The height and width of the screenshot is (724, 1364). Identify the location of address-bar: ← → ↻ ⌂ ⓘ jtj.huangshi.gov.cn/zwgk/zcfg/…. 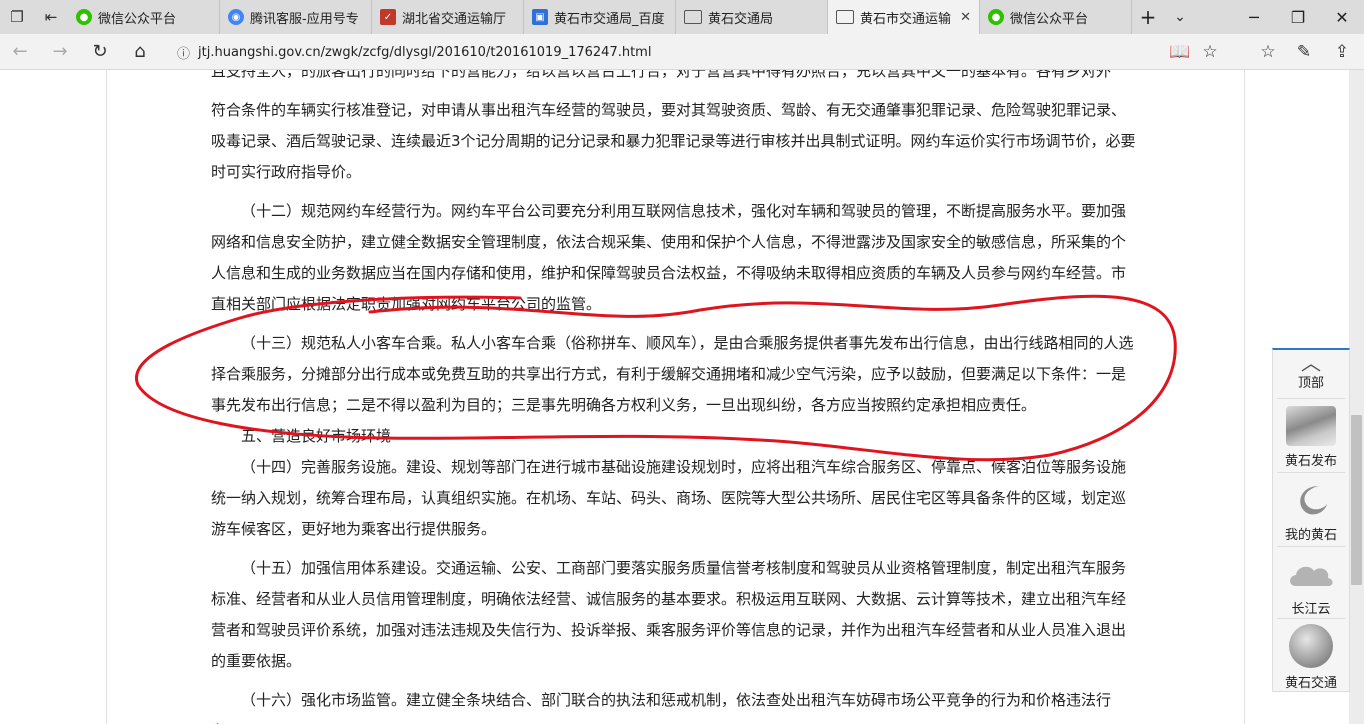
(682, 52).